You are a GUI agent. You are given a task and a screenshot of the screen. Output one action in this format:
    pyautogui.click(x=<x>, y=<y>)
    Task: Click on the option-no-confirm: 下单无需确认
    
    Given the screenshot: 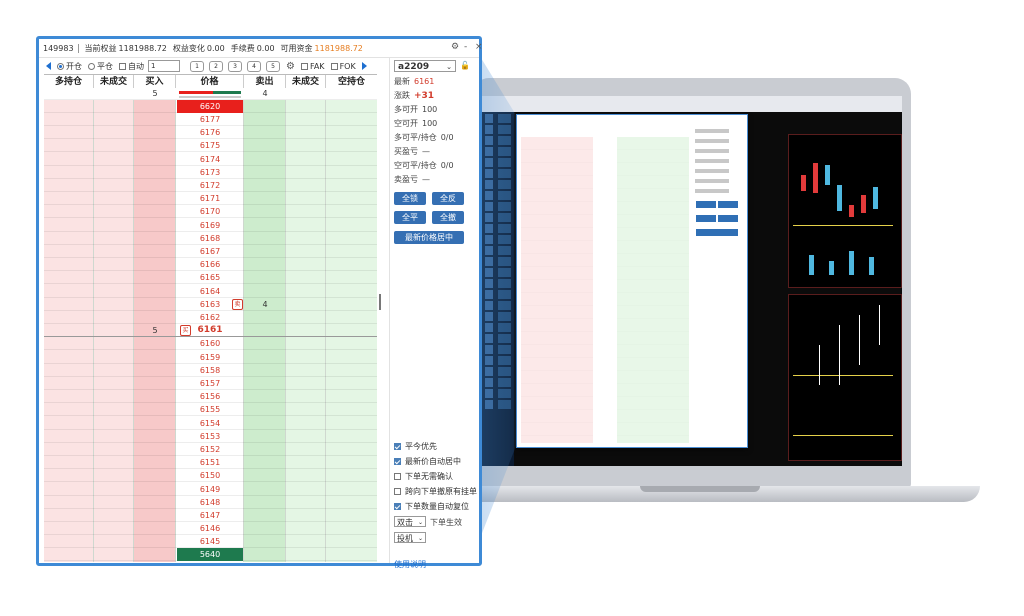 What is the action you would take?
    pyautogui.click(x=423, y=476)
    